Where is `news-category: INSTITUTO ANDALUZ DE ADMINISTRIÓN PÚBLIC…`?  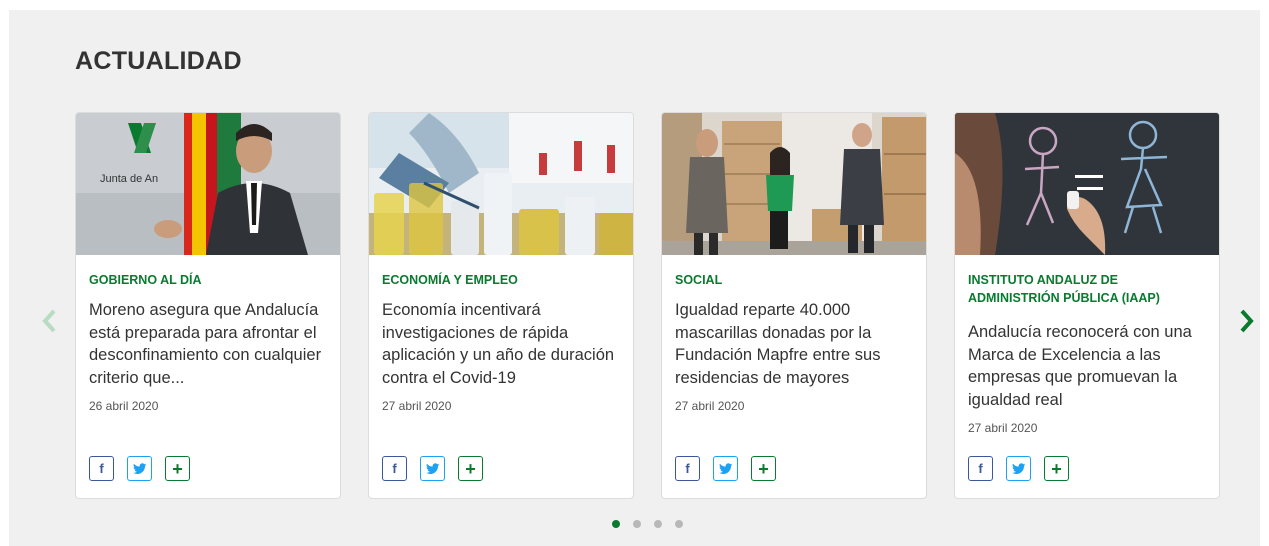
news-category: INSTITUTO ANDALUZ DE ADMINISTRIÓN PÚBLIC… is located at coordinates (1088, 289).